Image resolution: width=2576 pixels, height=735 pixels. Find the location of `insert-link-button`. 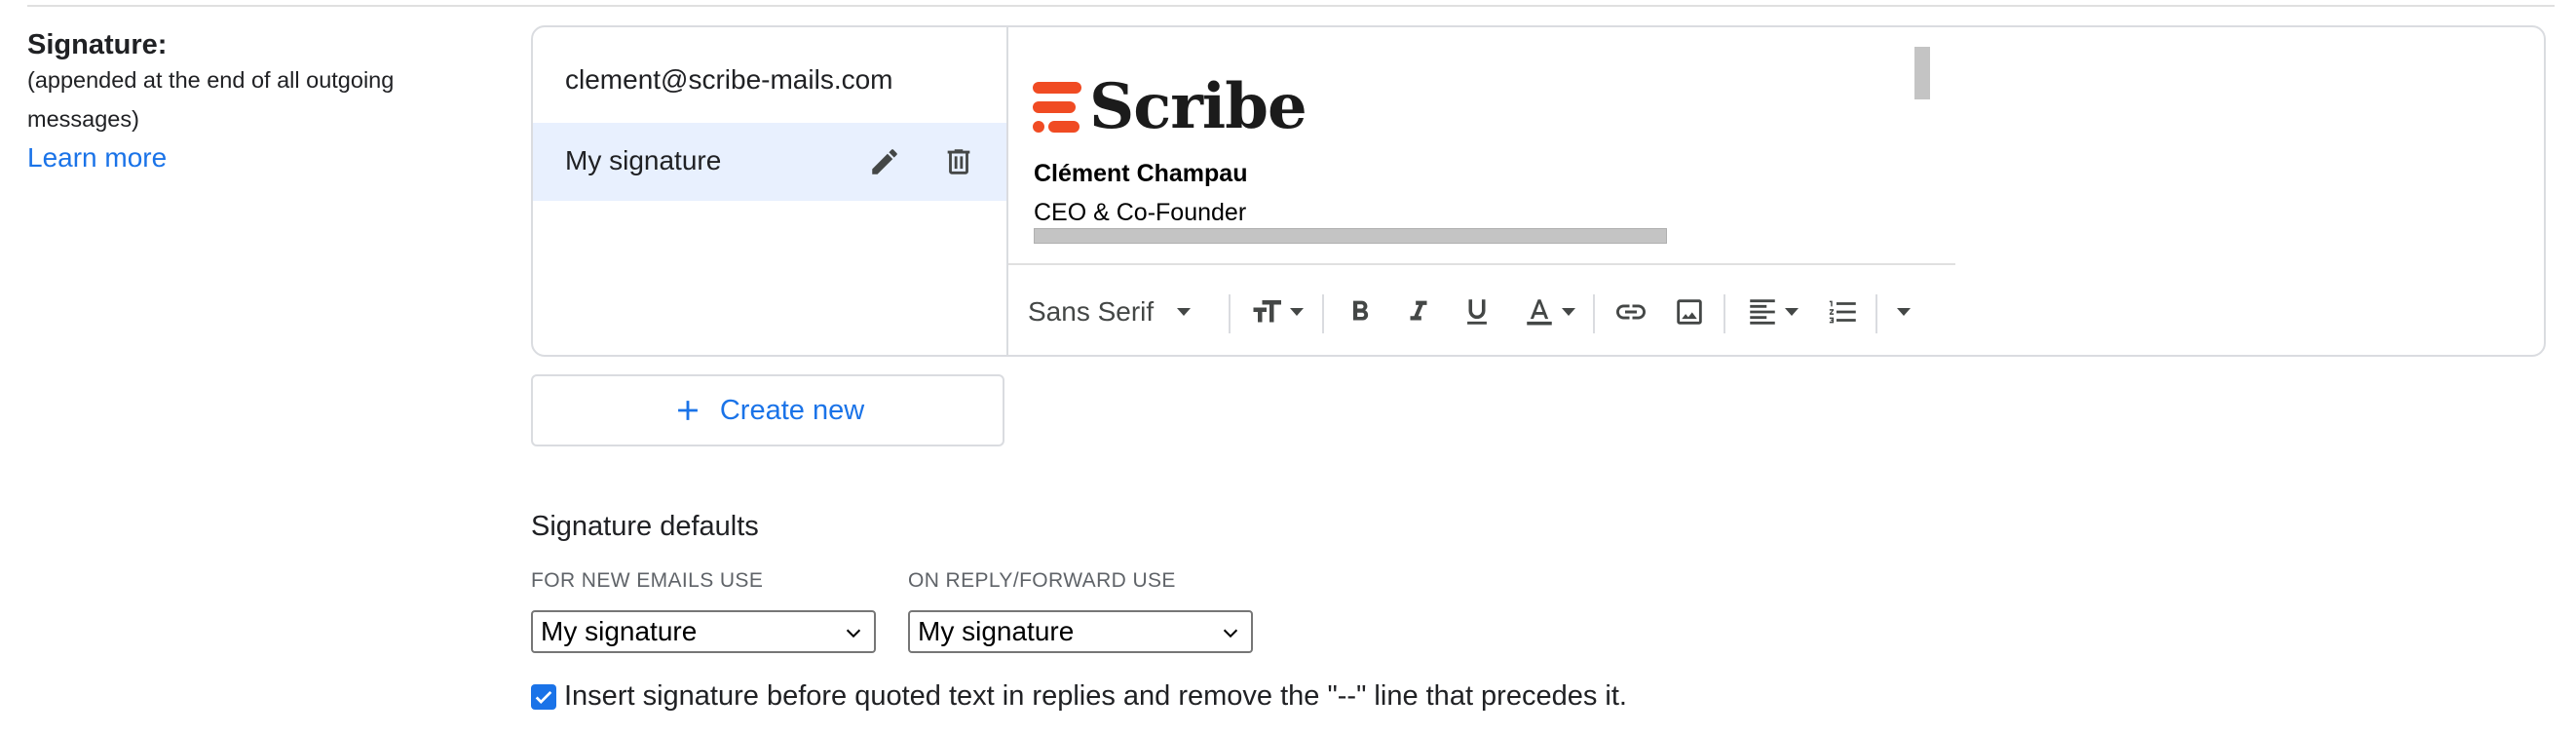

insert-link-button is located at coordinates (1631, 310).